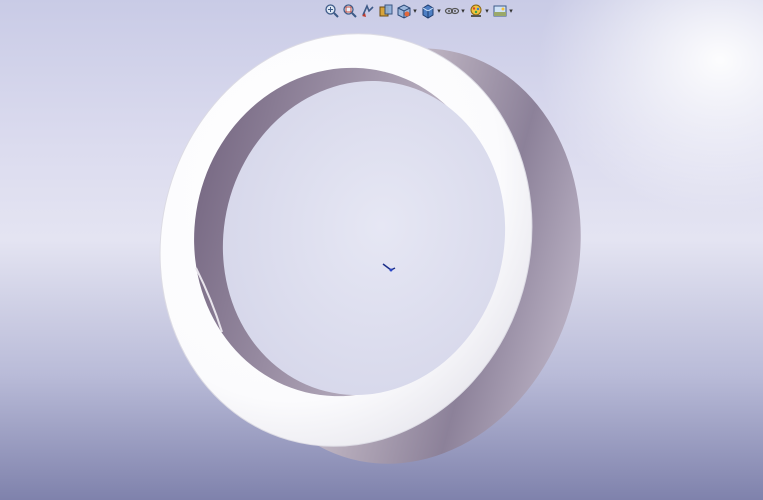 The width and height of the screenshot is (763, 500). Describe the element at coordinates (389, 267) in the screenshot. I see `reference-triad-icon` at that location.